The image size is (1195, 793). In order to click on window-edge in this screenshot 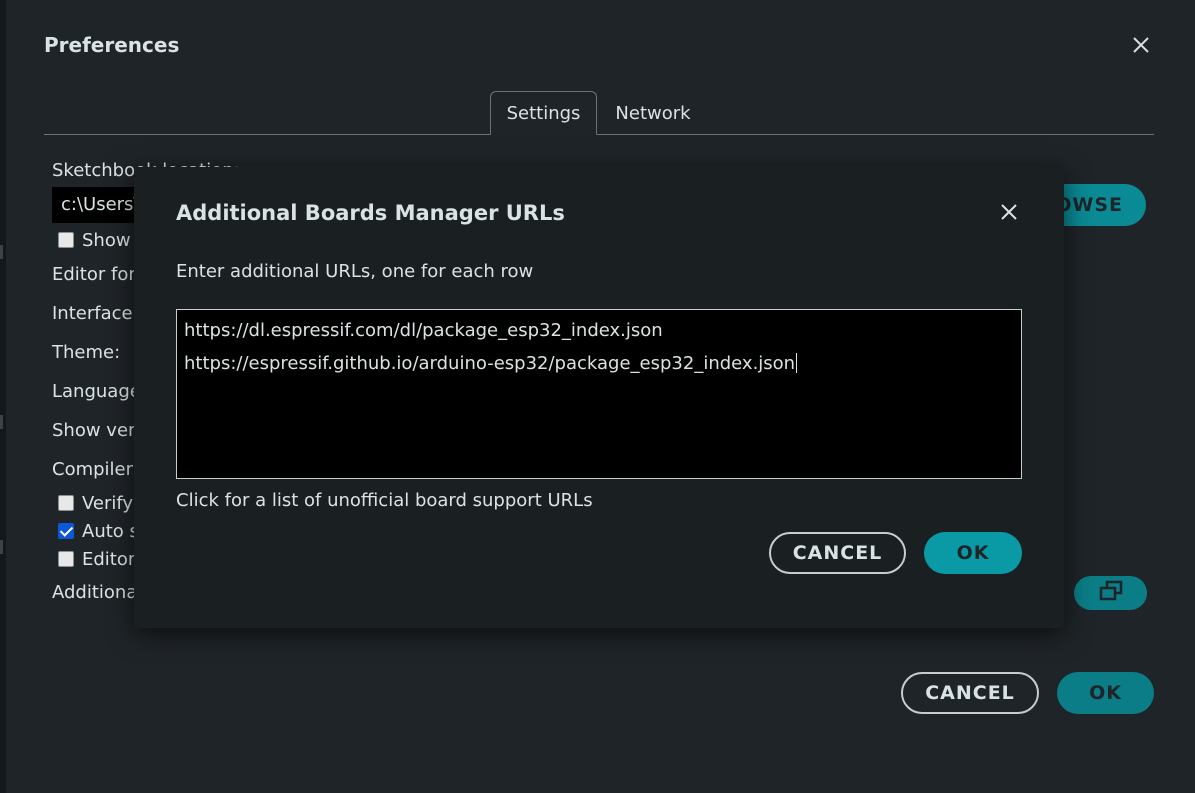, I will do `click(3, 396)`.